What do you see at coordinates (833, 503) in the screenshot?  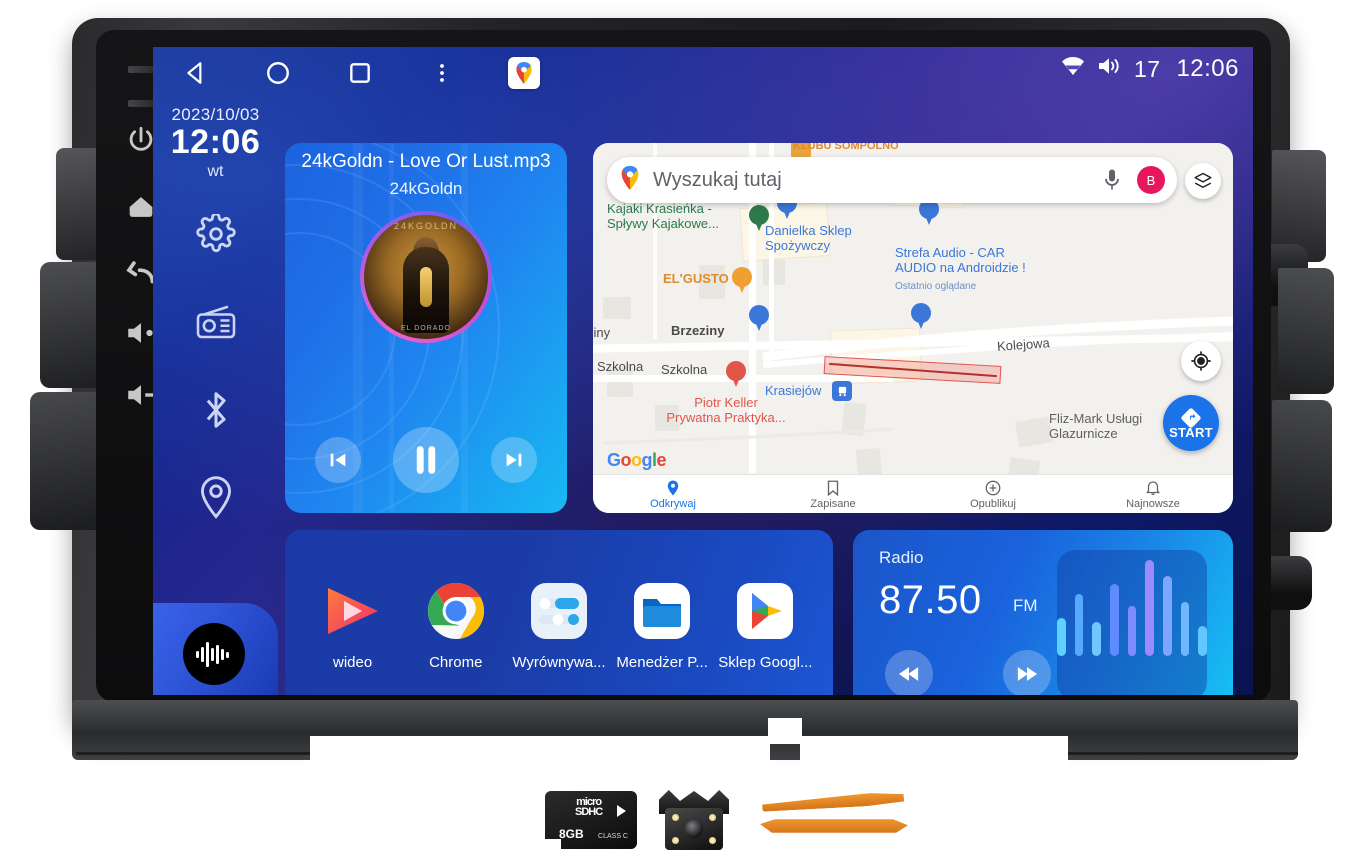 I see `map-nav-label: Zapisane` at bounding box center [833, 503].